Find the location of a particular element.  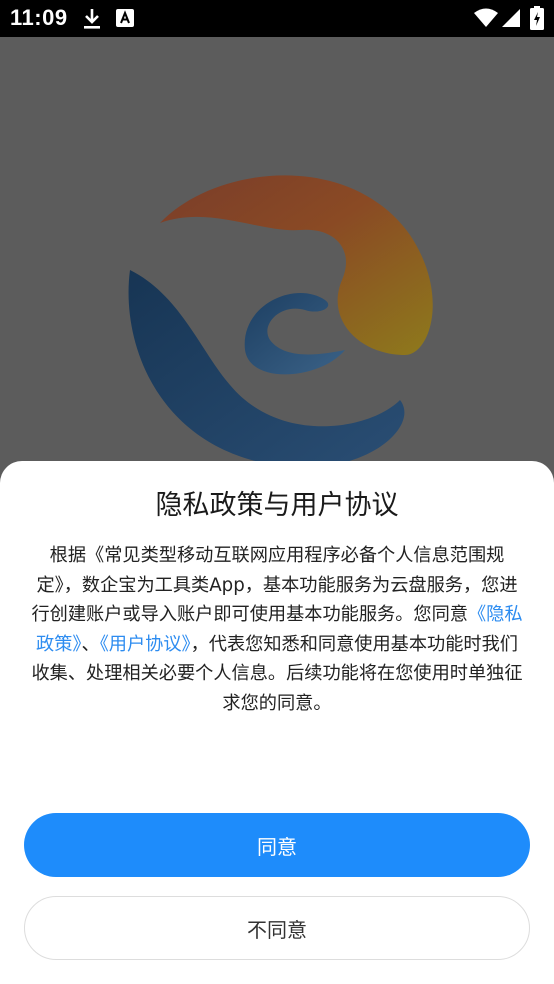

wifi-icon is located at coordinates (486, 17).